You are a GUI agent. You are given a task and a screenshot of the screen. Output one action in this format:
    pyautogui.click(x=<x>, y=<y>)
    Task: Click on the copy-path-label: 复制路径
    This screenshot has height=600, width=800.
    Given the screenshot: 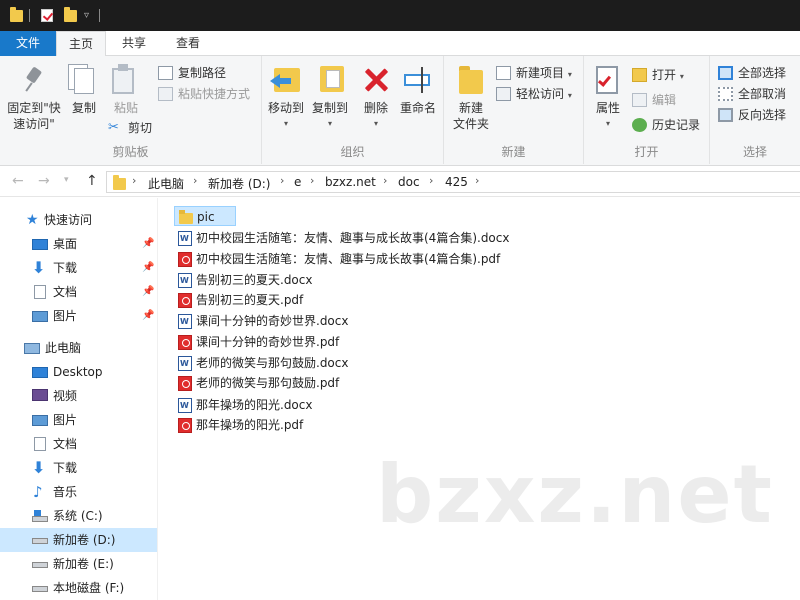 What is the action you would take?
    pyautogui.click(x=202, y=73)
    